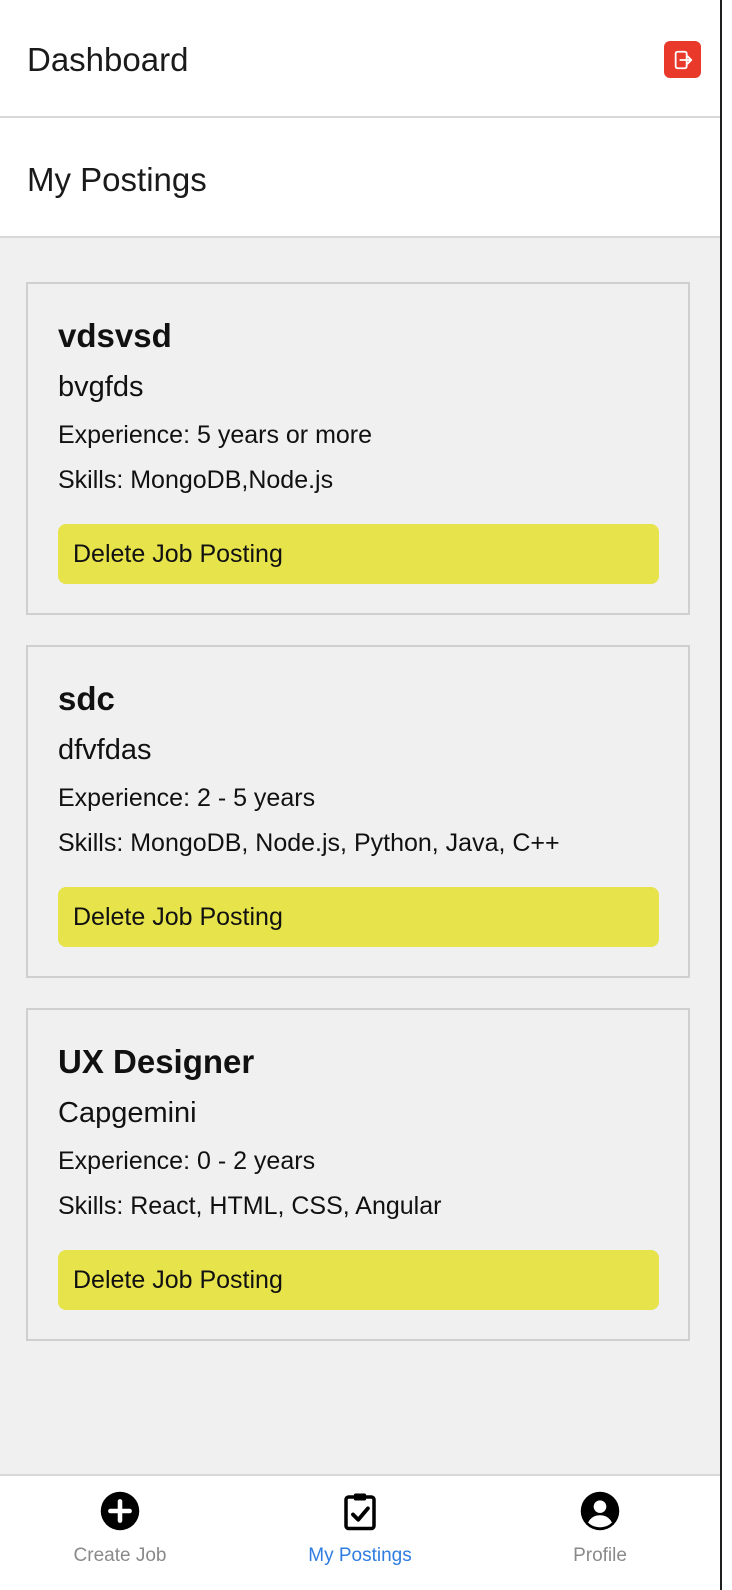 The width and height of the screenshot is (732, 1590). I want to click on tab-my-postings: My Postings, so click(360, 1533).